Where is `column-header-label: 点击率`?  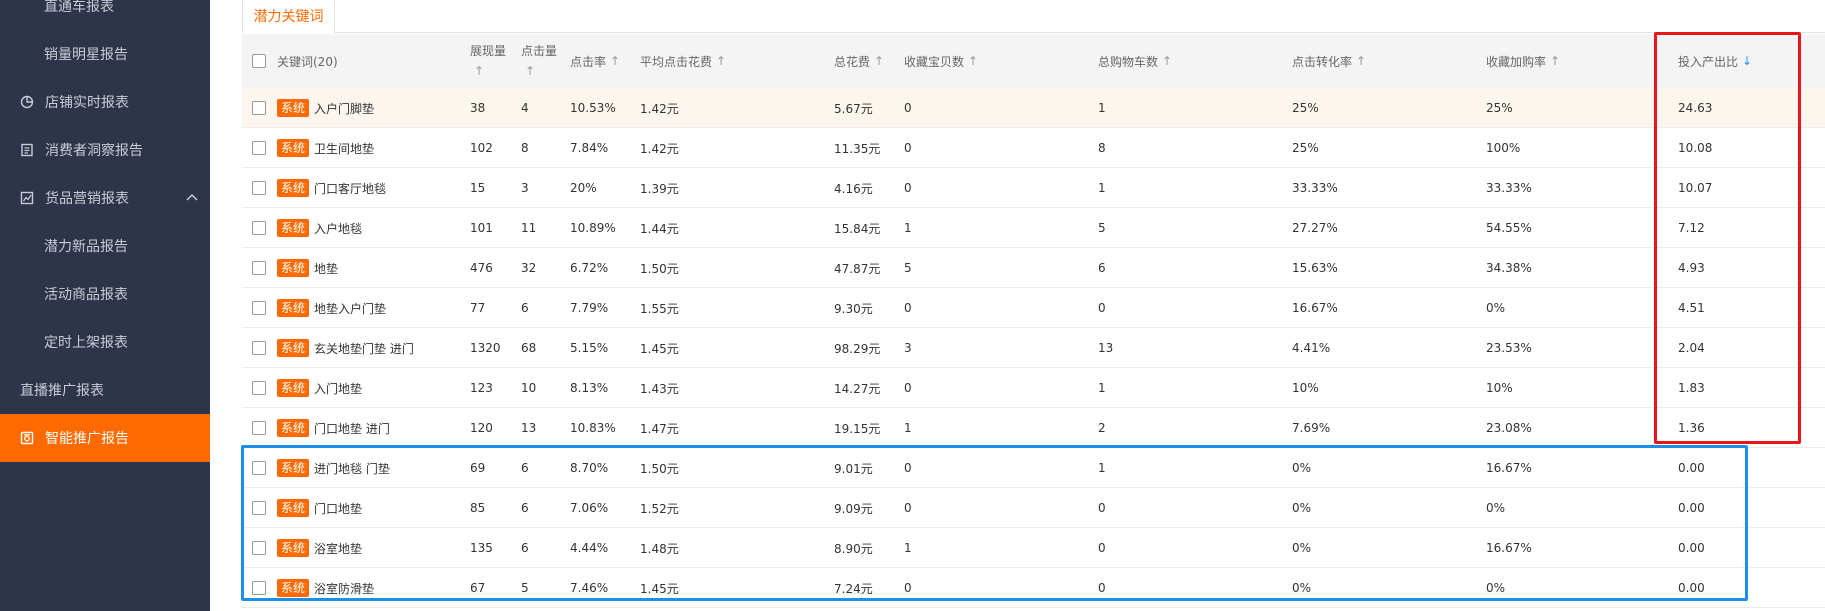 column-header-label: 点击率 is located at coordinates (588, 61).